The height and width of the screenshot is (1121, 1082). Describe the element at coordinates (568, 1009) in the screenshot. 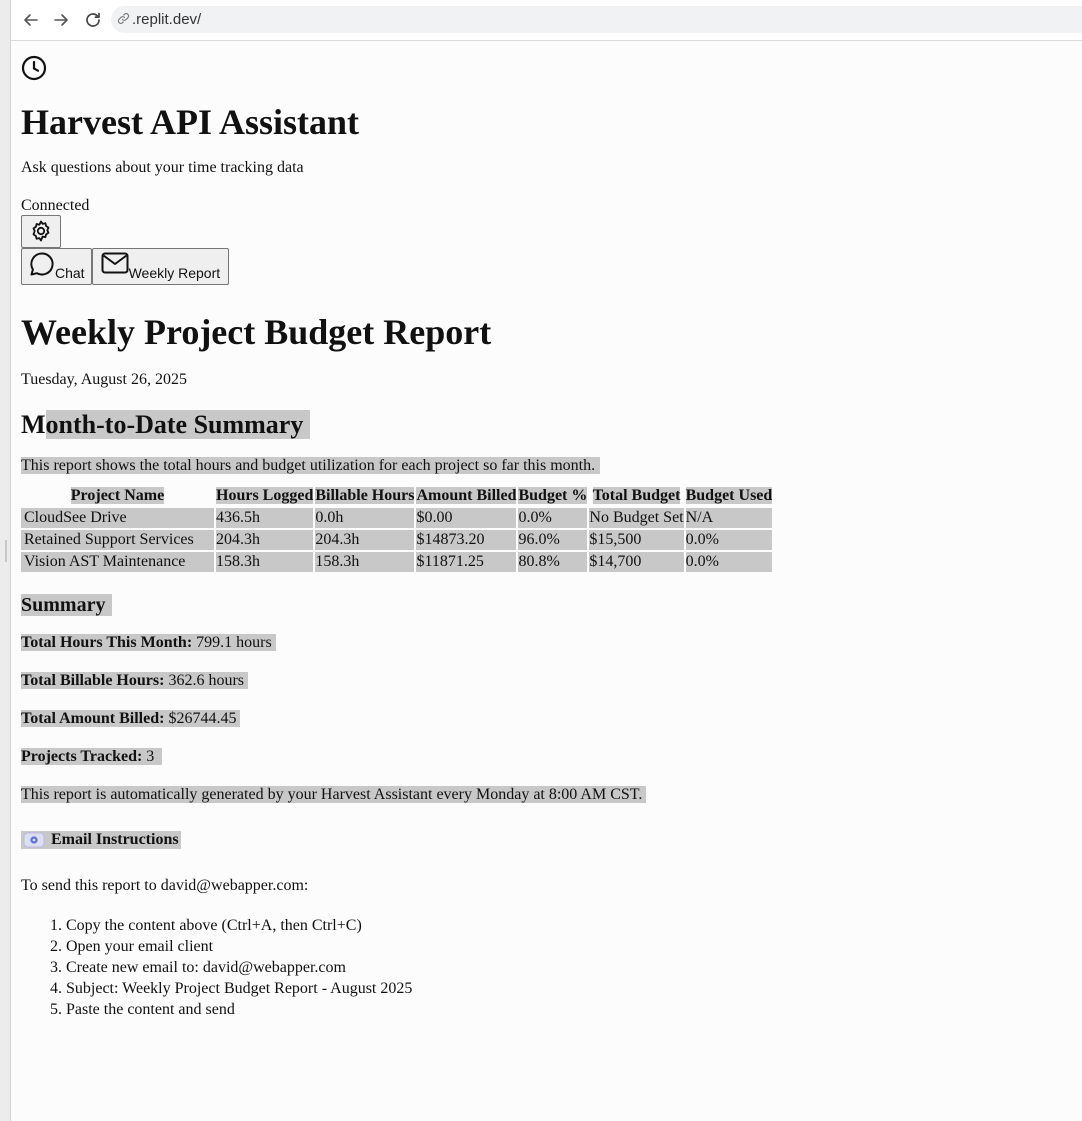

I see `list-item: Paste the content and send` at that location.